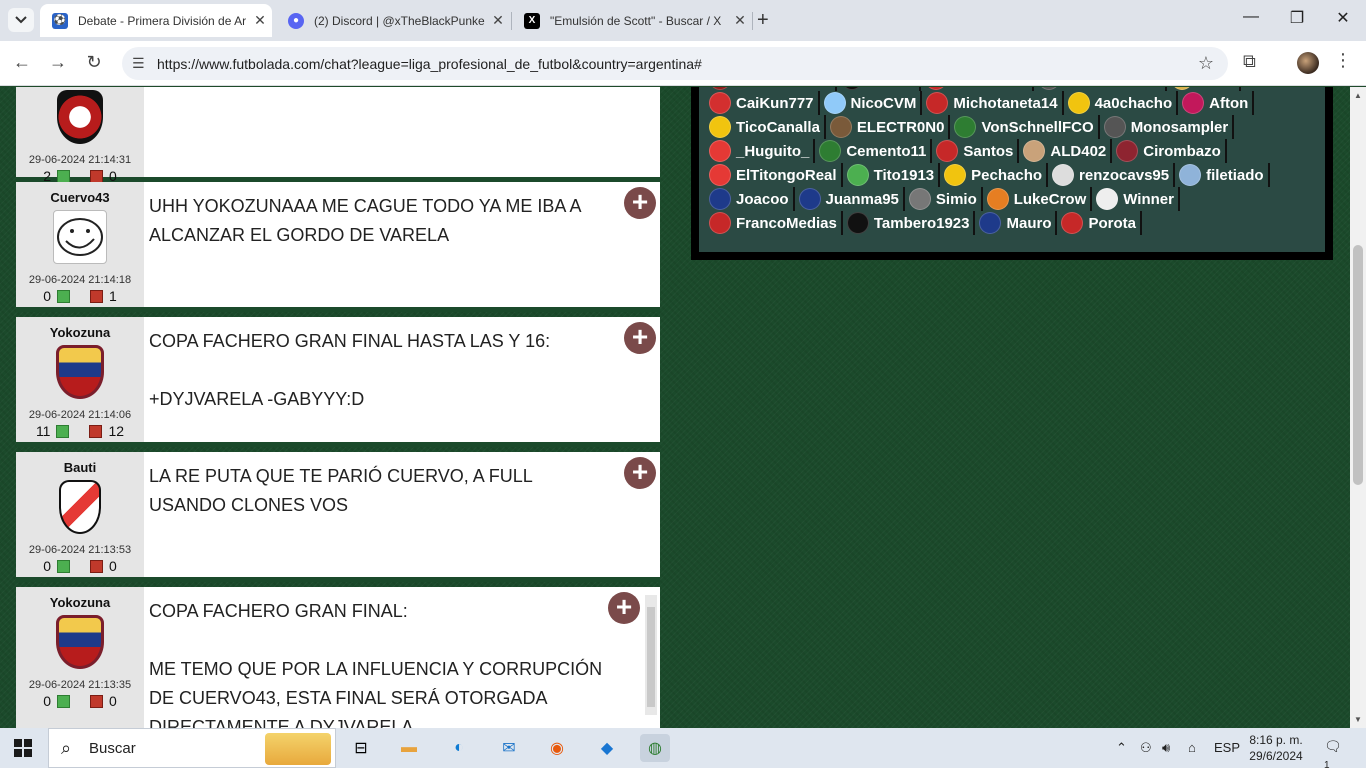 Image resolution: width=1366 pixels, height=768 pixels. I want to click on online-user: Joacoo, so click(752, 199).